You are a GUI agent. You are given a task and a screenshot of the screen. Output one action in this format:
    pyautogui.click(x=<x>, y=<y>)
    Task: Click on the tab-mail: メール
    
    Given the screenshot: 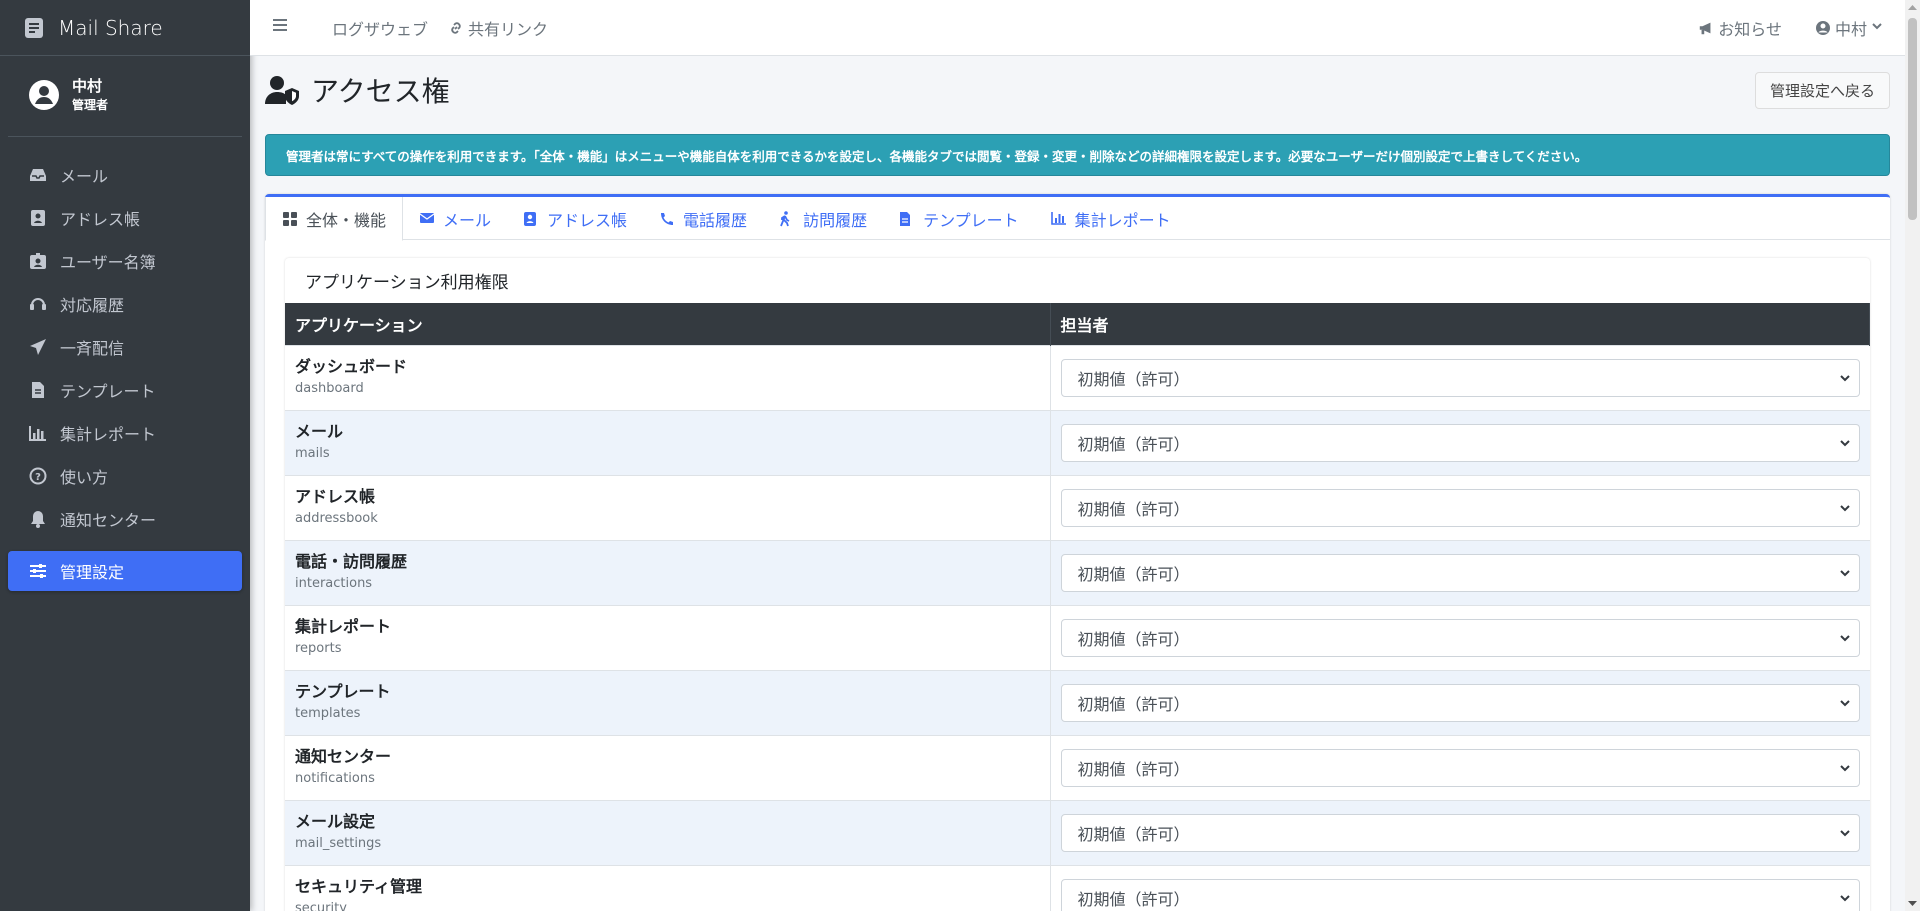 What is the action you would take?
    pyautogui.click(x=455, y=218)
    